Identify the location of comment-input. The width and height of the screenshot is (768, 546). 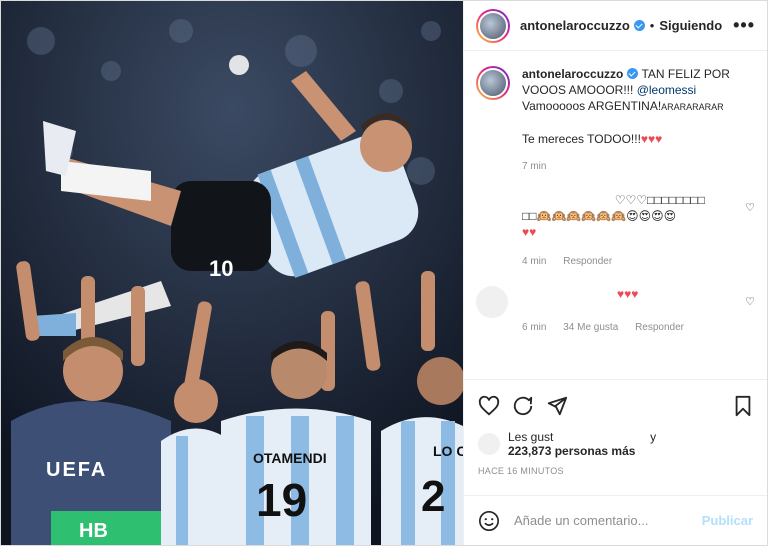
(608, 520).